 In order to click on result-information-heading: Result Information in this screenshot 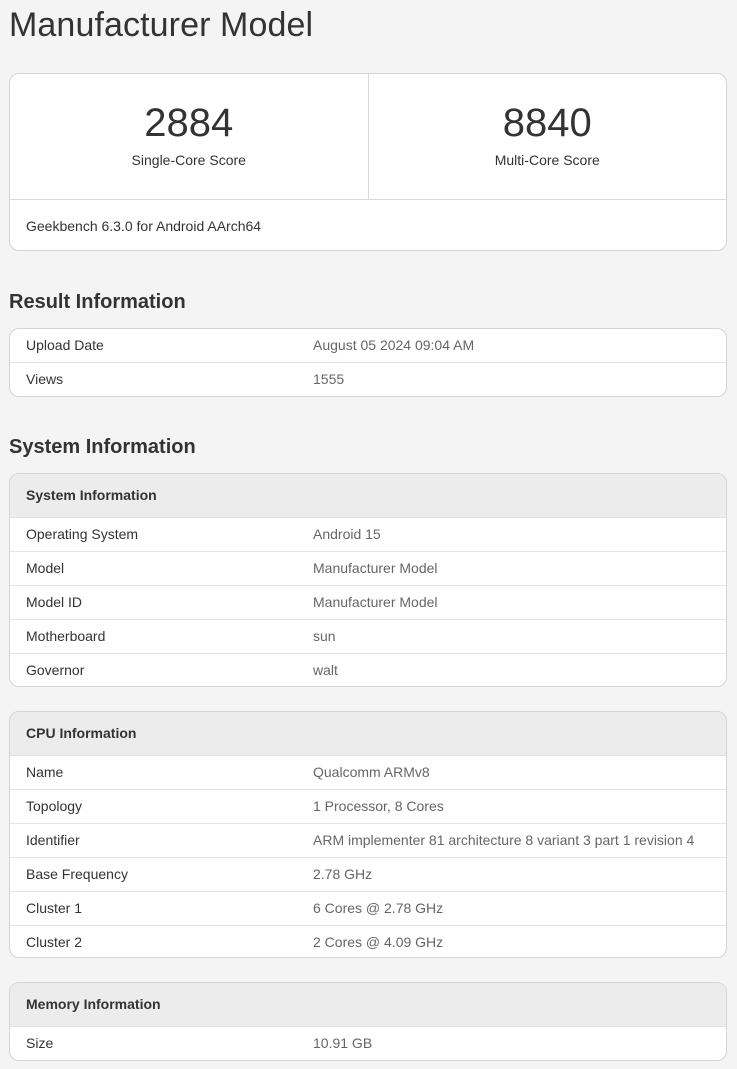, I will do `click(97, 302)`.